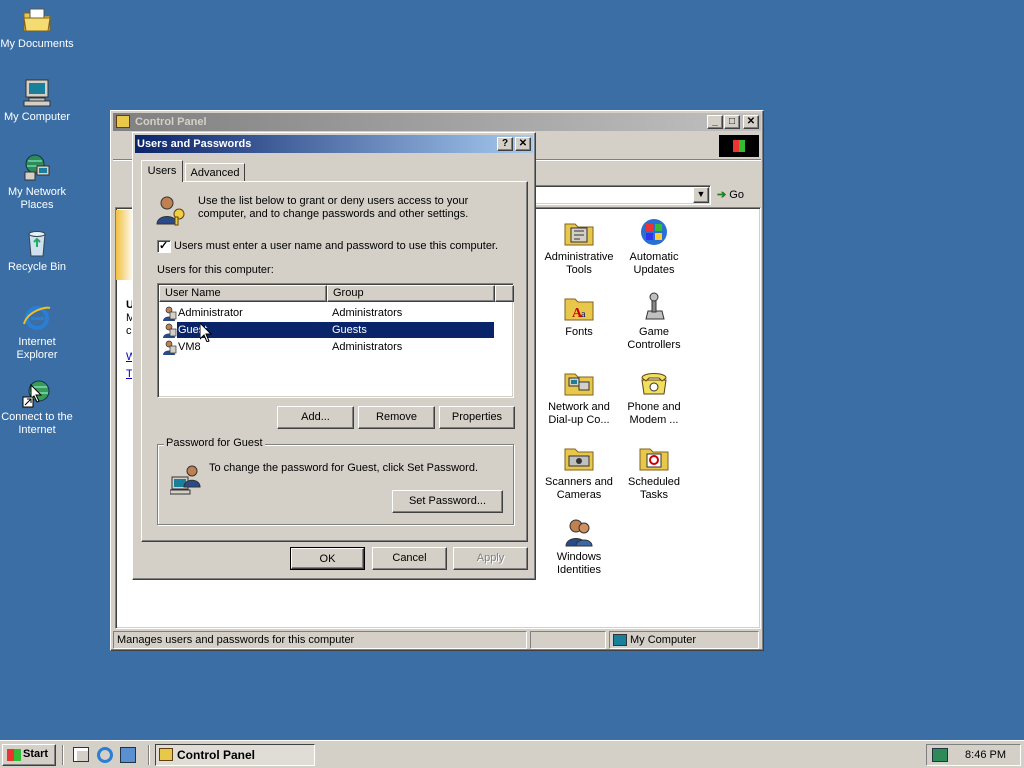  Describe the element at coordinates (409, 558) in the screenshot. I see `cancel-button: Cancel` at that location.